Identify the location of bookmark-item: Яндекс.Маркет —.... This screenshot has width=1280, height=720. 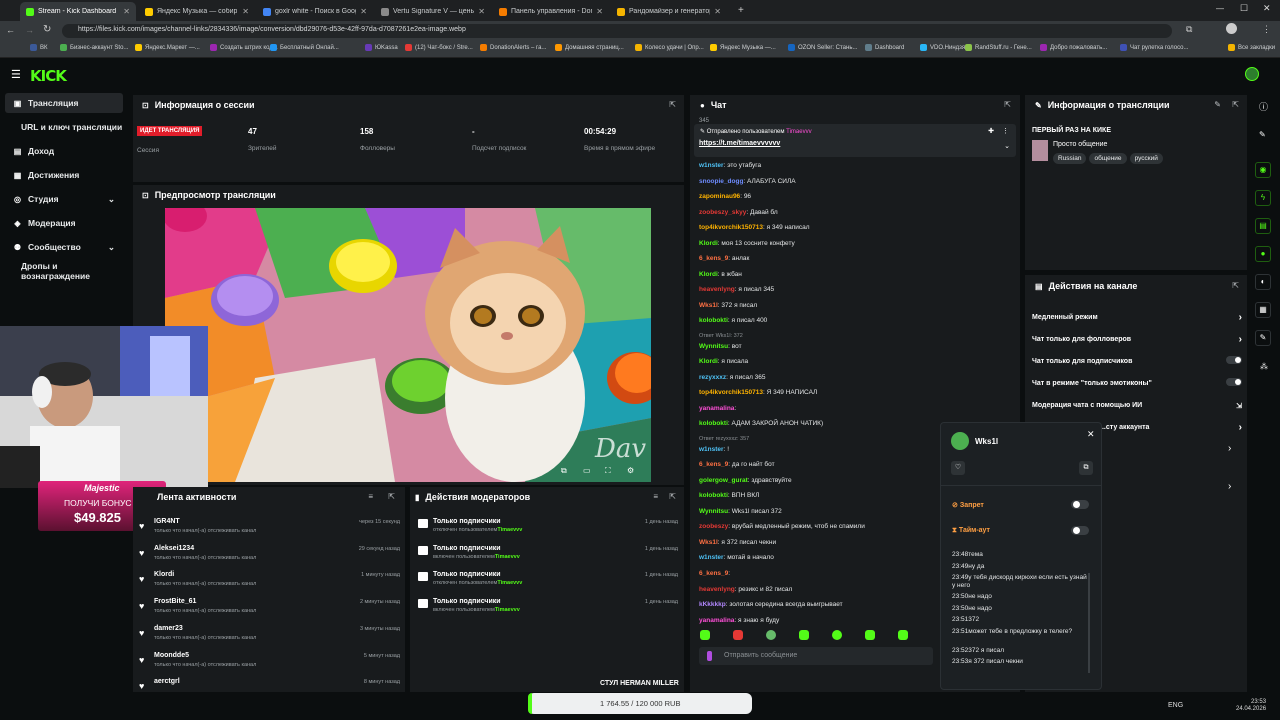
(167, 47).